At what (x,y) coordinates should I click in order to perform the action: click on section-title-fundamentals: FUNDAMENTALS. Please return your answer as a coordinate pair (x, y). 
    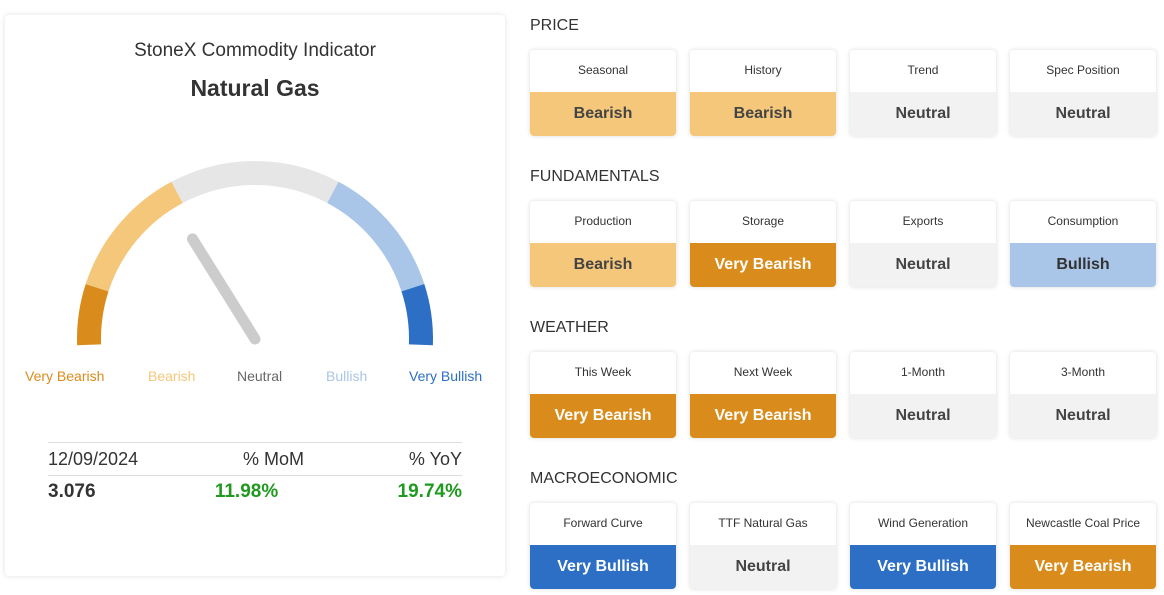
    Looking at the image, I should click on (595, 176).